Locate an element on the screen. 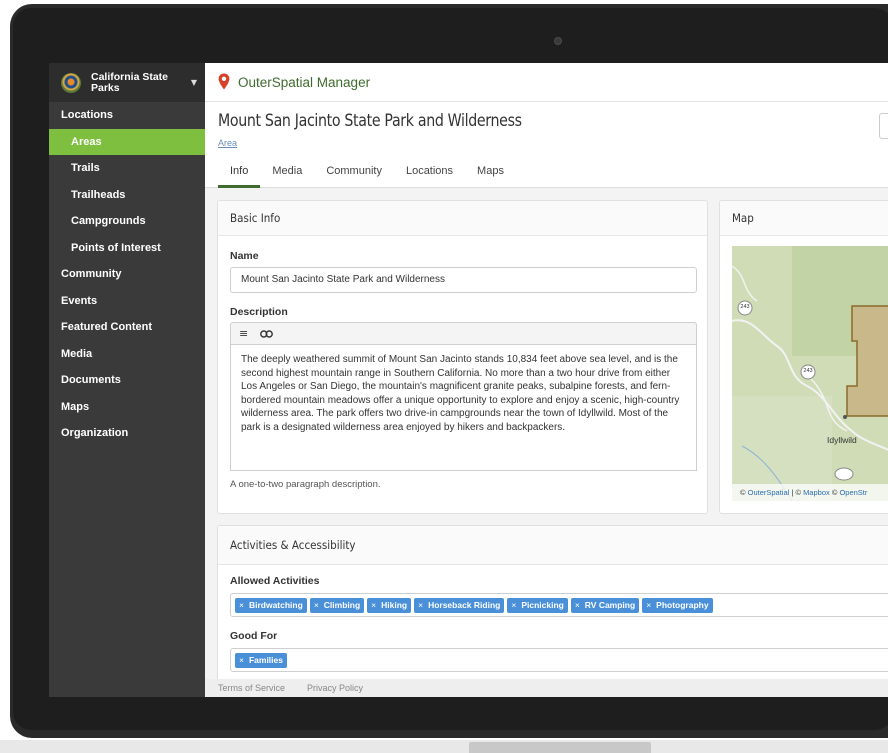 The width and height of the screenshot is (888, 753). camera-icon is located at coordinates (558, 41).